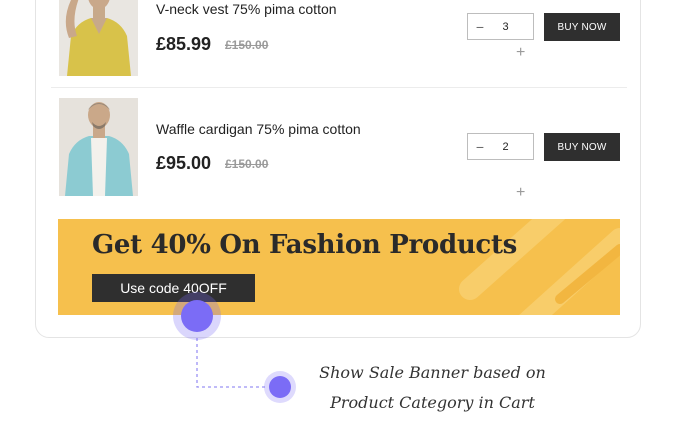 This screenshot has height=434, width=677. What do you see at coordinates (432, 402) in the screenshot?
I see `annotation-line-2: Product Category in Cart` at bounding box center [432, 402].